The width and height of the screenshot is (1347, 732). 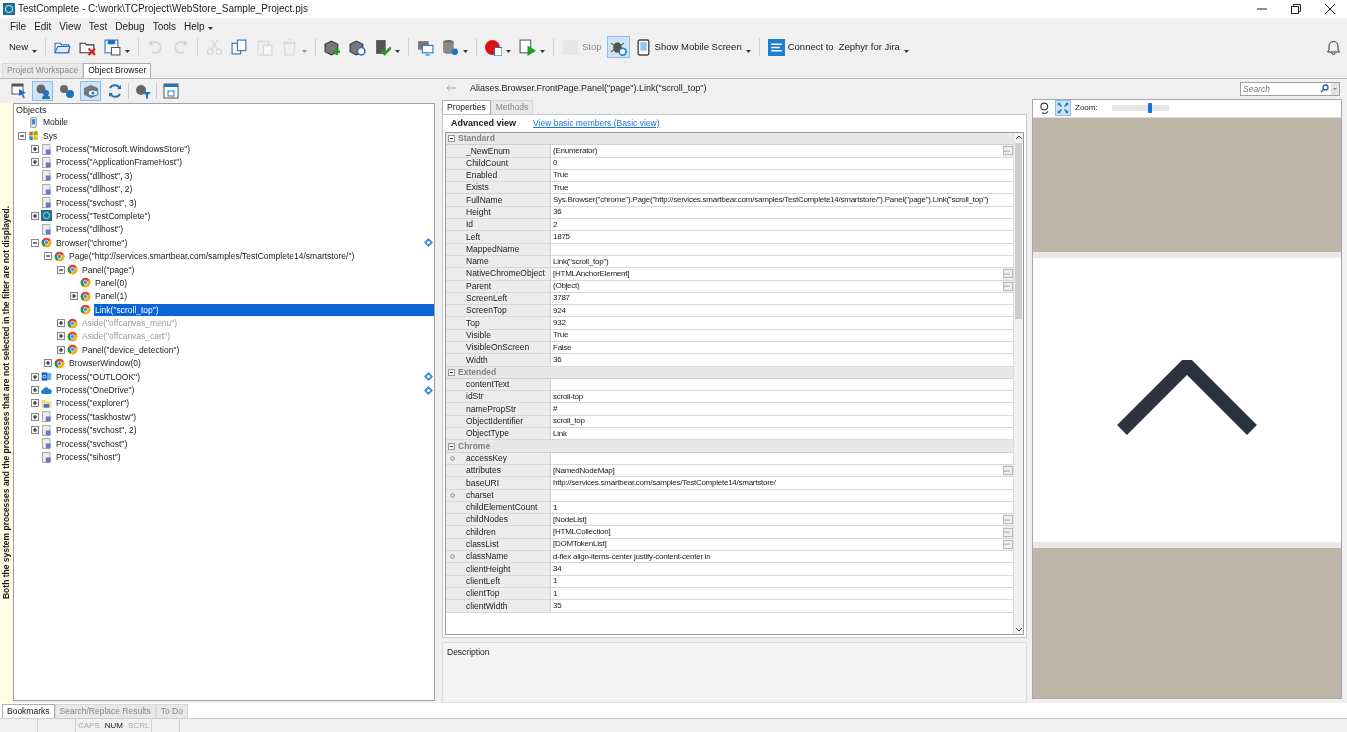 I want to click on property-row: NativeChromeObject [HTMLAnchorElement], so click(x=729, y=274).